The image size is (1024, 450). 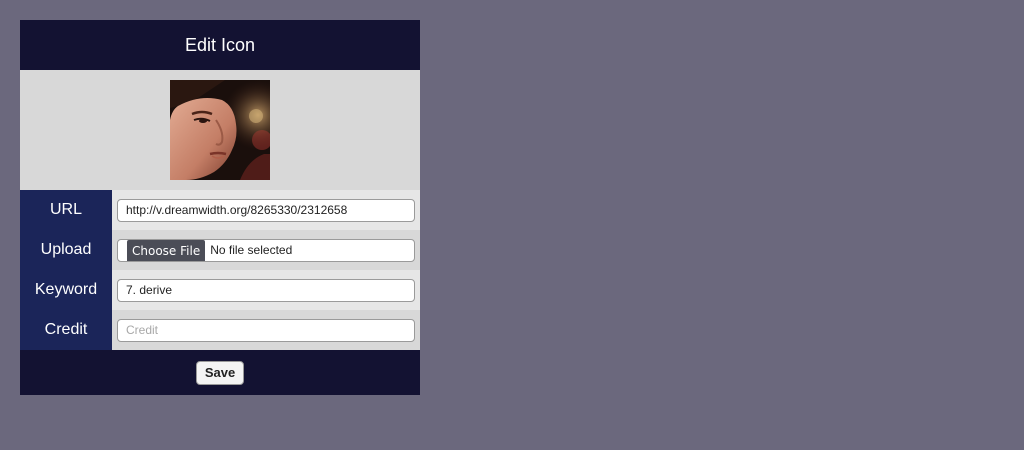 I want to click on credit-field-cell, so click(x=266, y=330).